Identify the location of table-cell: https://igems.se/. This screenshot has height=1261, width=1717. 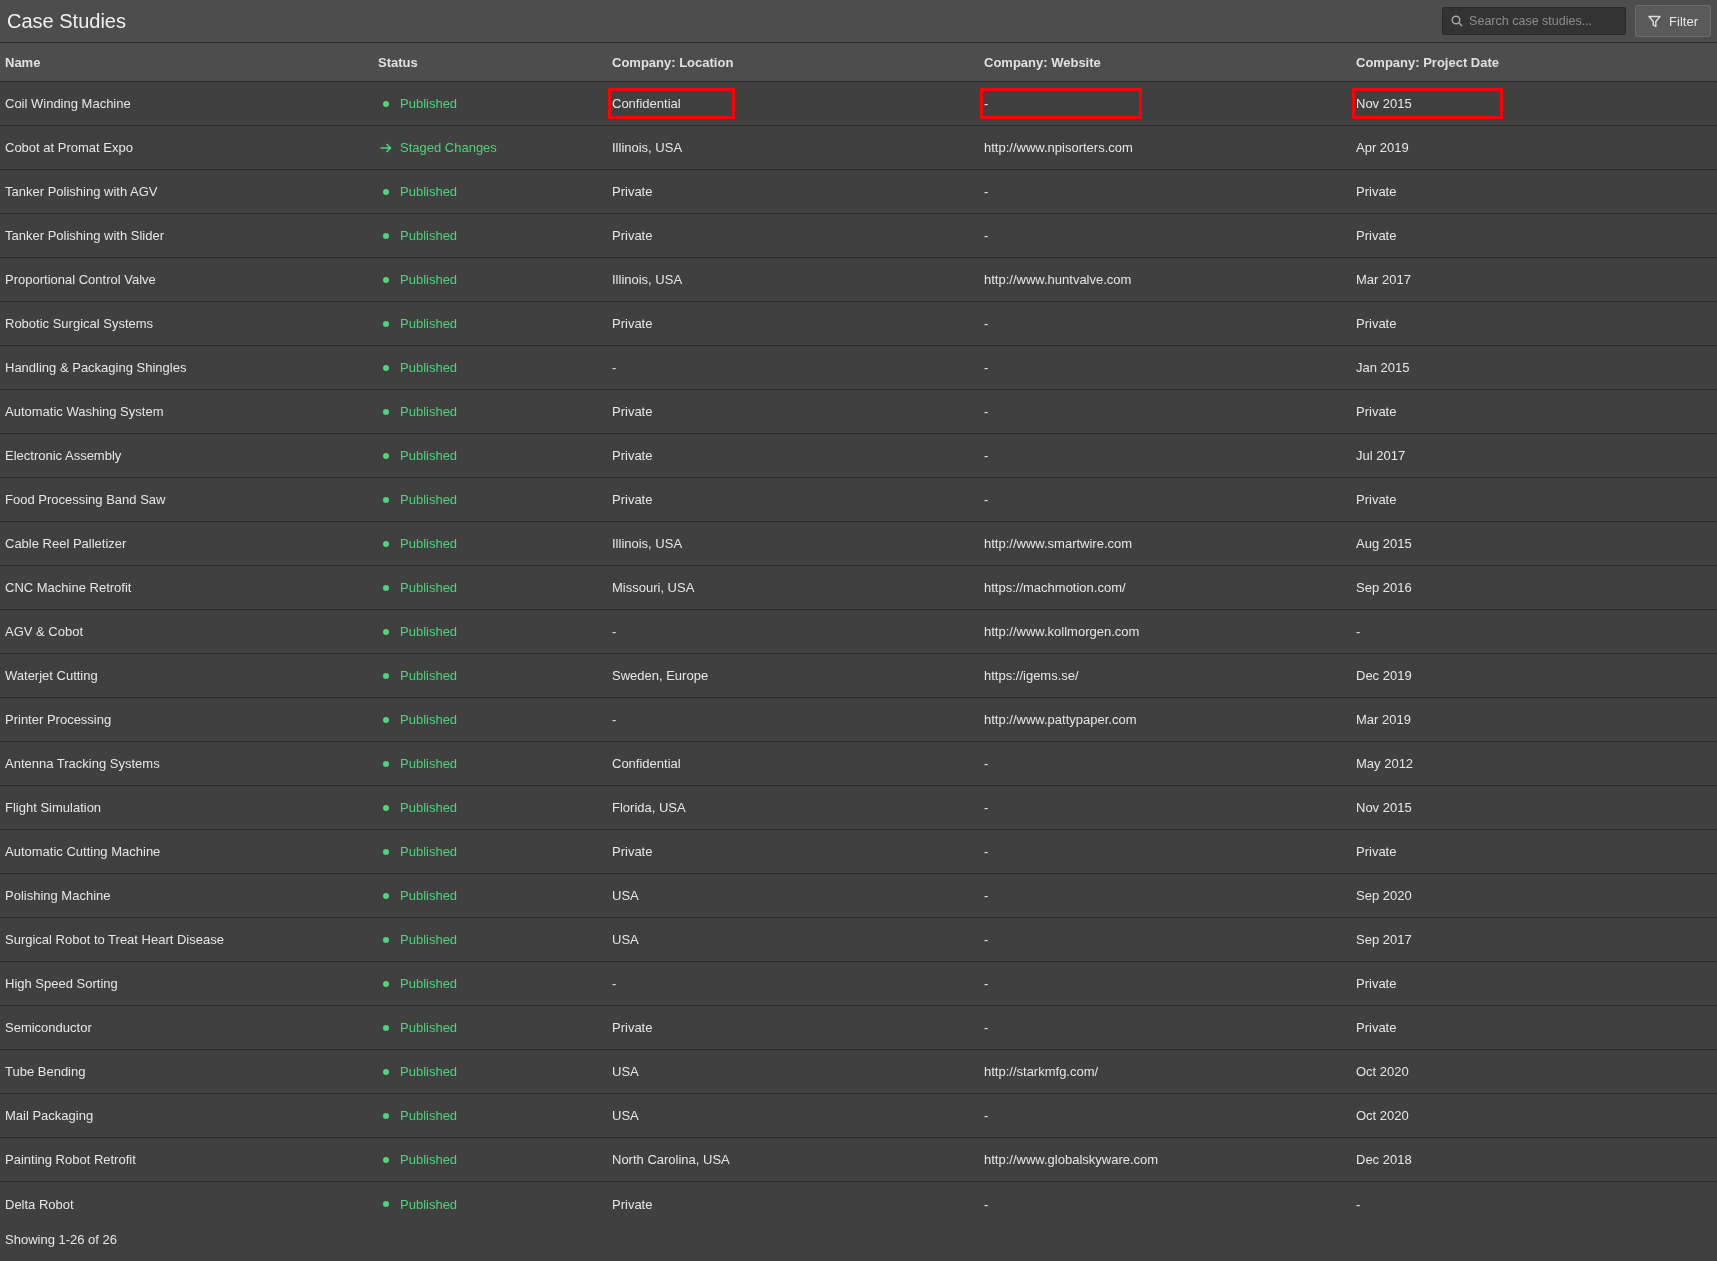
(1031, 675).